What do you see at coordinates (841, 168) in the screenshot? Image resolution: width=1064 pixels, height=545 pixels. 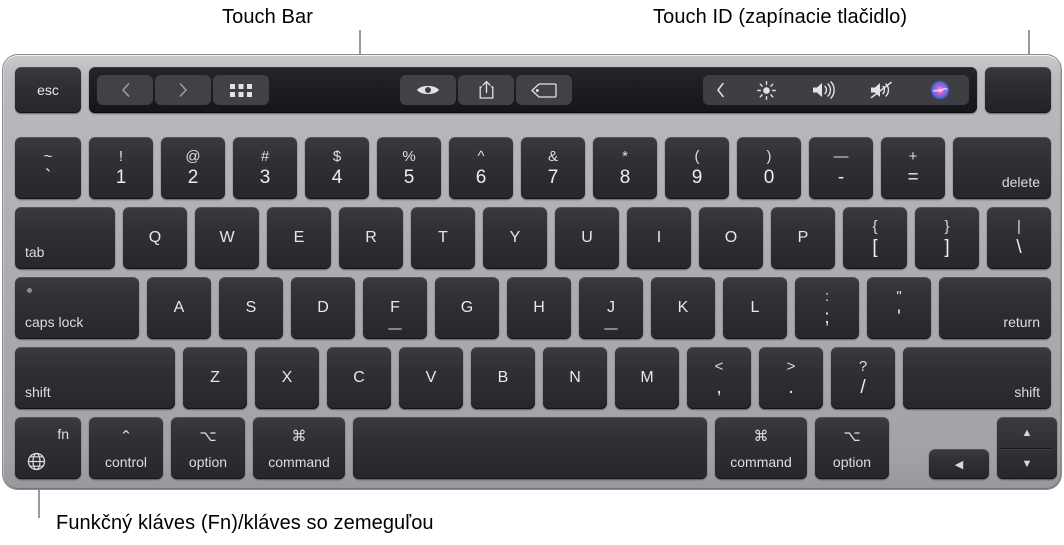 I see `key-minus: — -` at bounding box center [841, 168].